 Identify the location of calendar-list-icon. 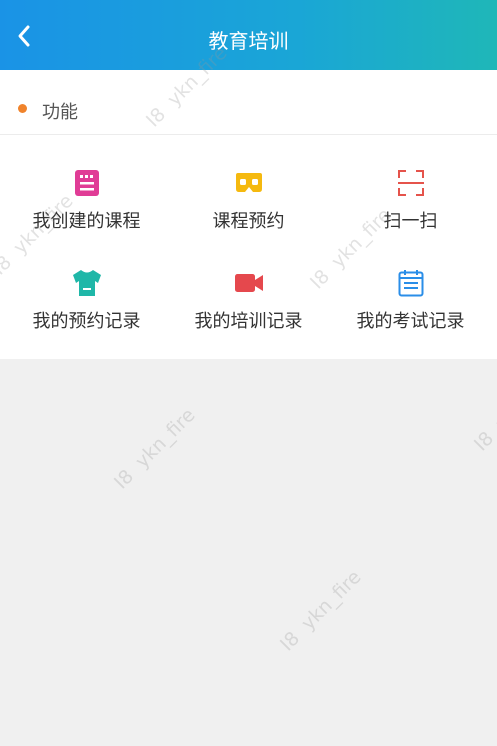
(410, 283).